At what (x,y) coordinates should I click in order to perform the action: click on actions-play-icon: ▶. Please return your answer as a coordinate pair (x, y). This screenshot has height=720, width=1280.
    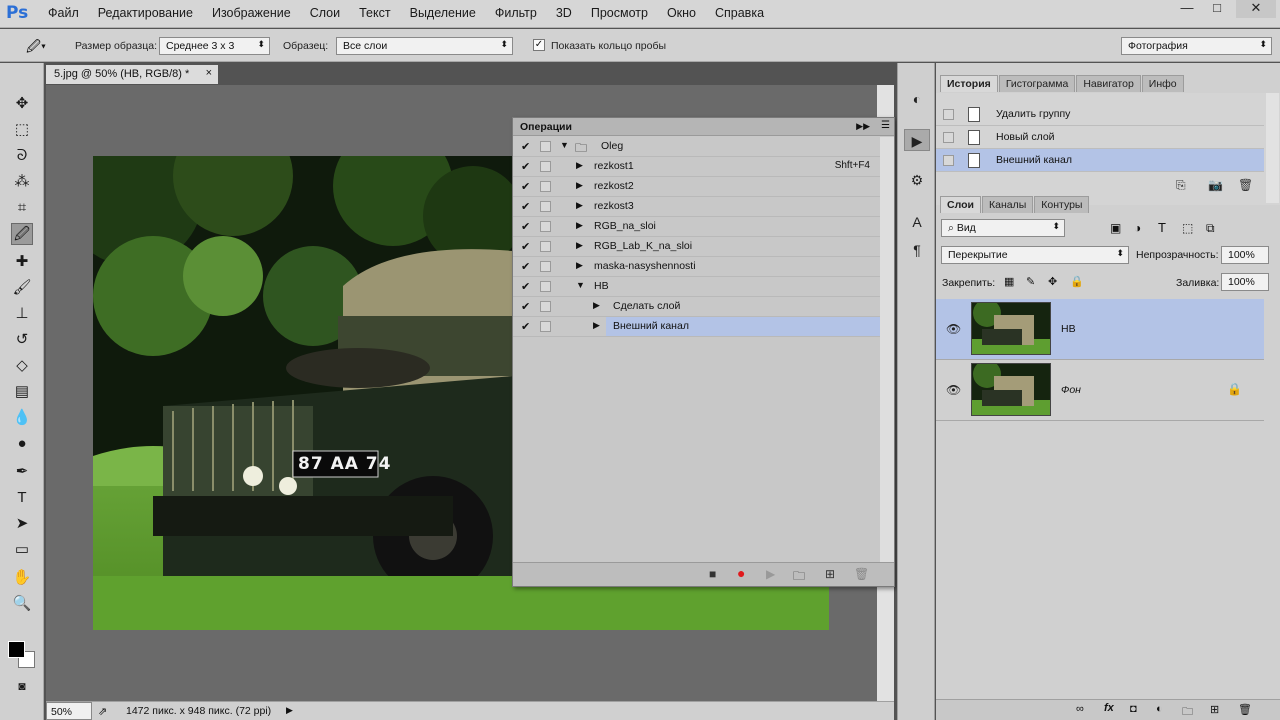
    Looking at the image, I should click on (917, 140).